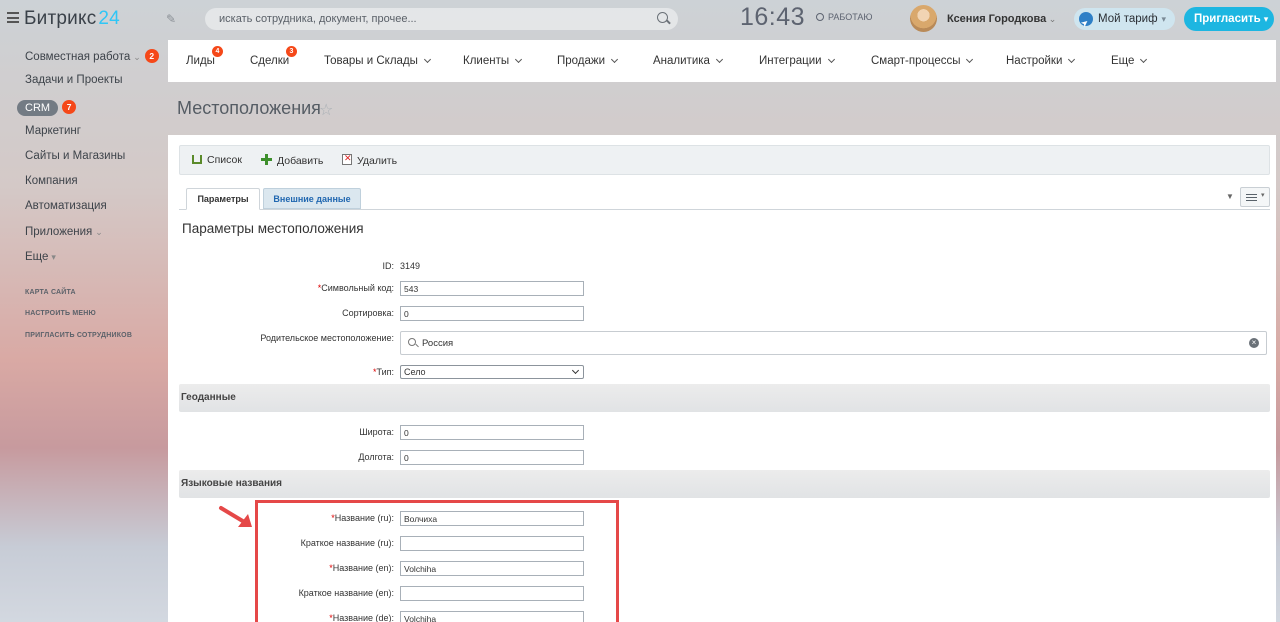 This screenshot has height=622, width=1280. I want to click on sitemap-link: КАРТА САЙТА, so click(50, 292).